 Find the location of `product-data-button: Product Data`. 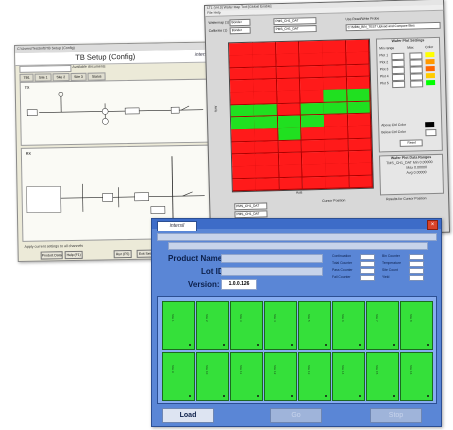

product-data-button: Product Data is located at coordinates (51, 255).